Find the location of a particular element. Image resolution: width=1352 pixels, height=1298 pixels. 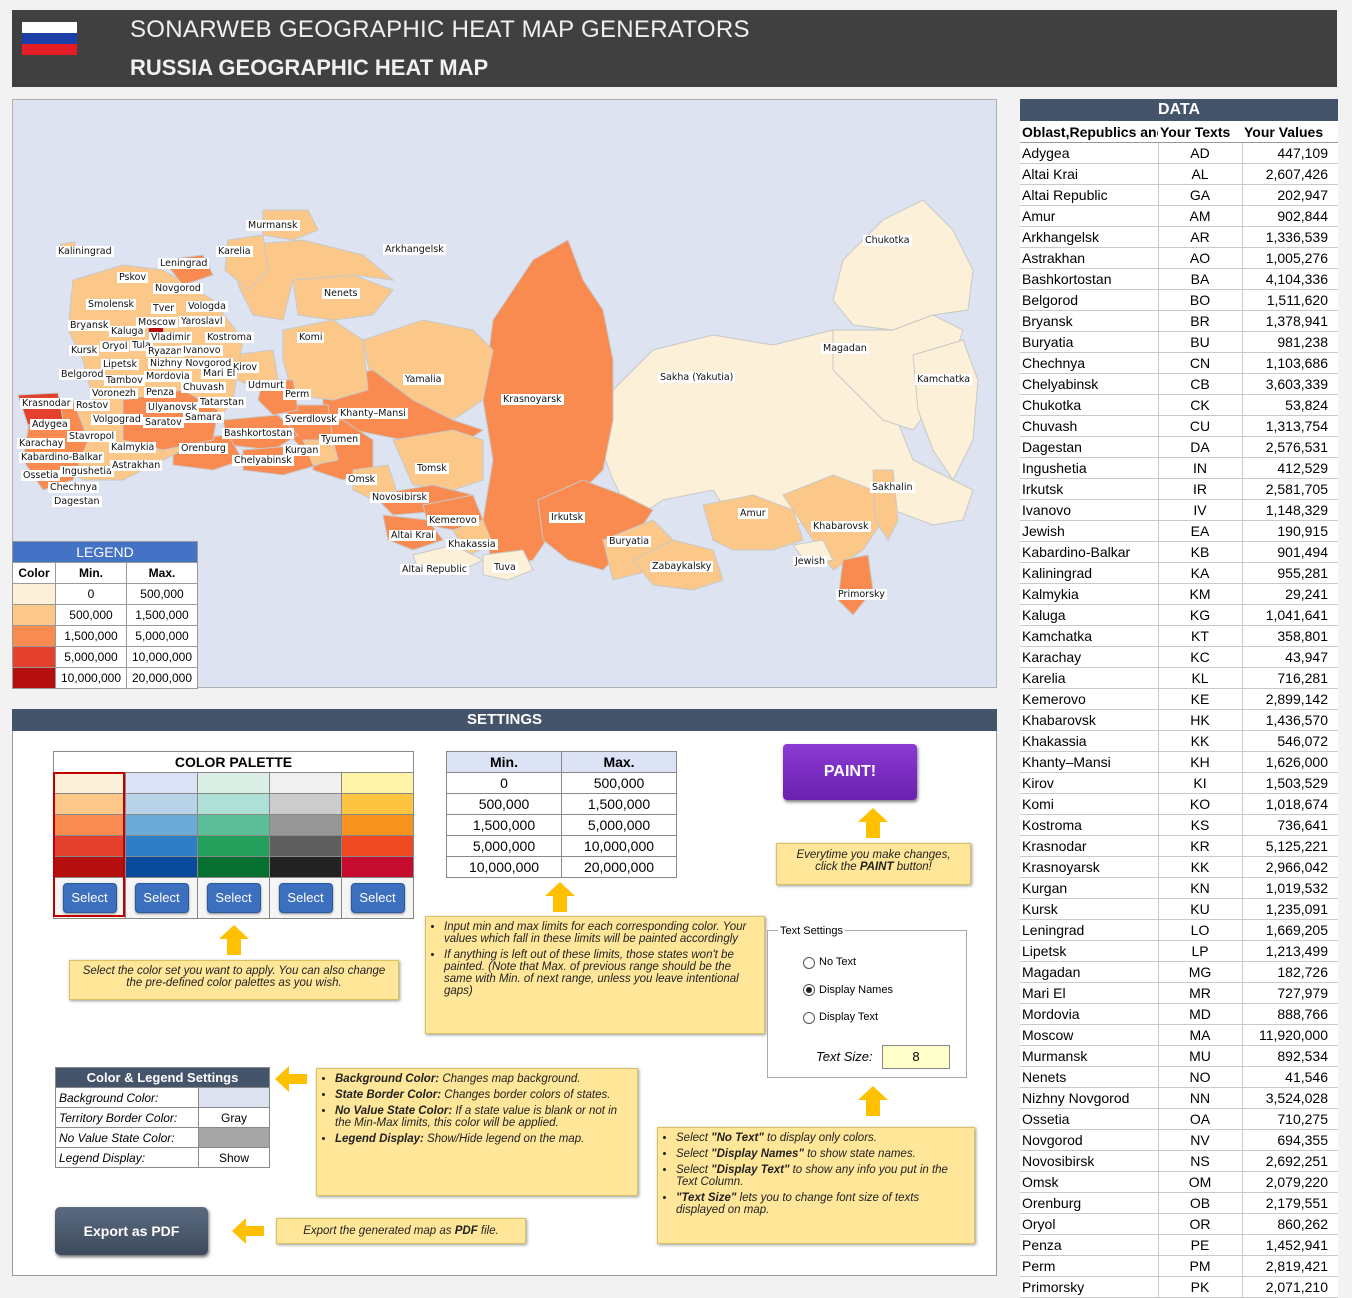

region-value-cell: 716,281 is located at coordinates (1289, 678).